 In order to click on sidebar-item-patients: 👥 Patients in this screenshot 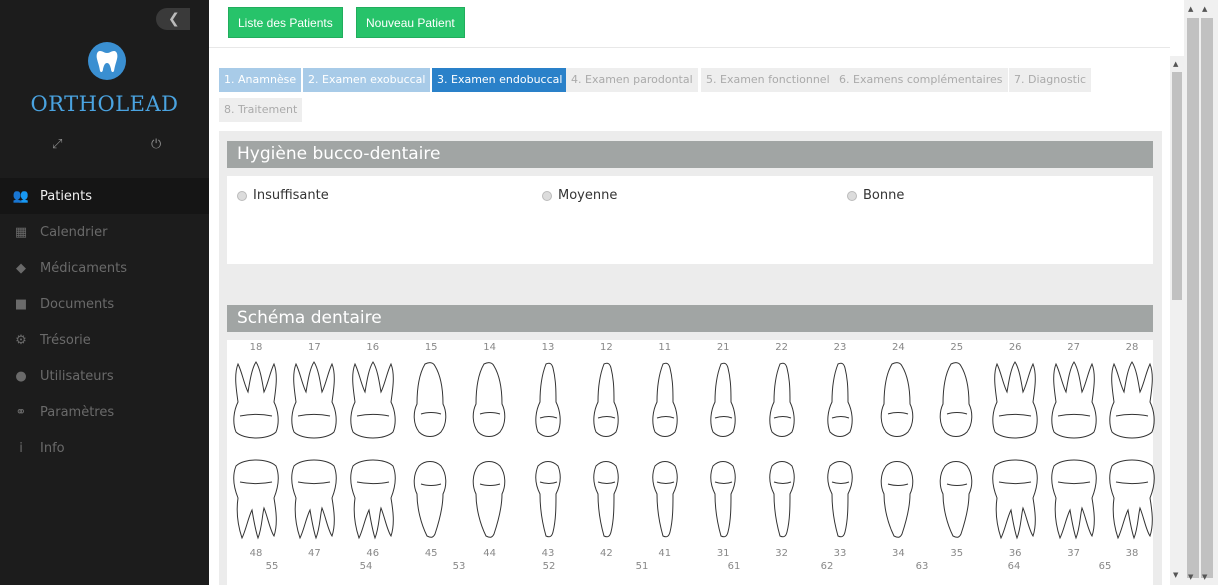, I will do `click(104, 196)`.